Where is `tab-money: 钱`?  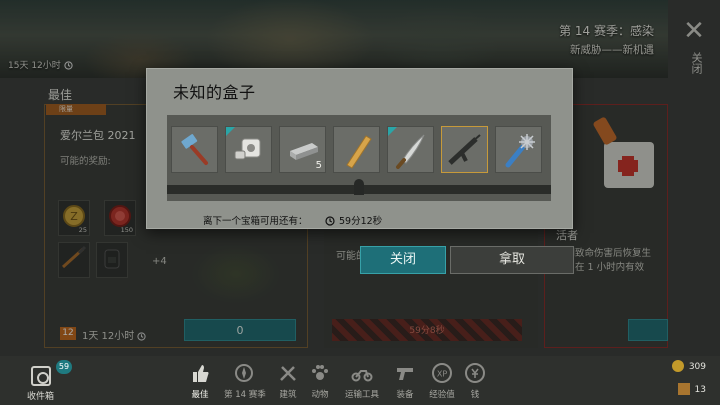
tab-money: 钱 is located at coordinates (475, 381).